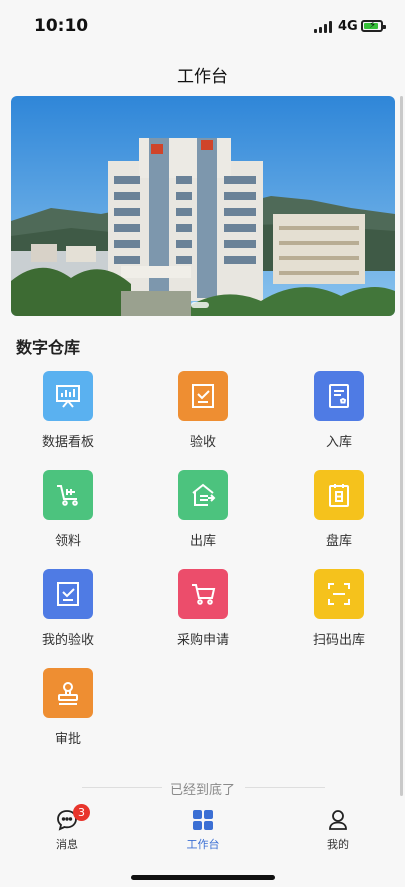 This screenshot has height=887, width=405. Describe the element at coordinates (67, 541) in the screenshot. I see `grid-item-label: 领料` at that location.